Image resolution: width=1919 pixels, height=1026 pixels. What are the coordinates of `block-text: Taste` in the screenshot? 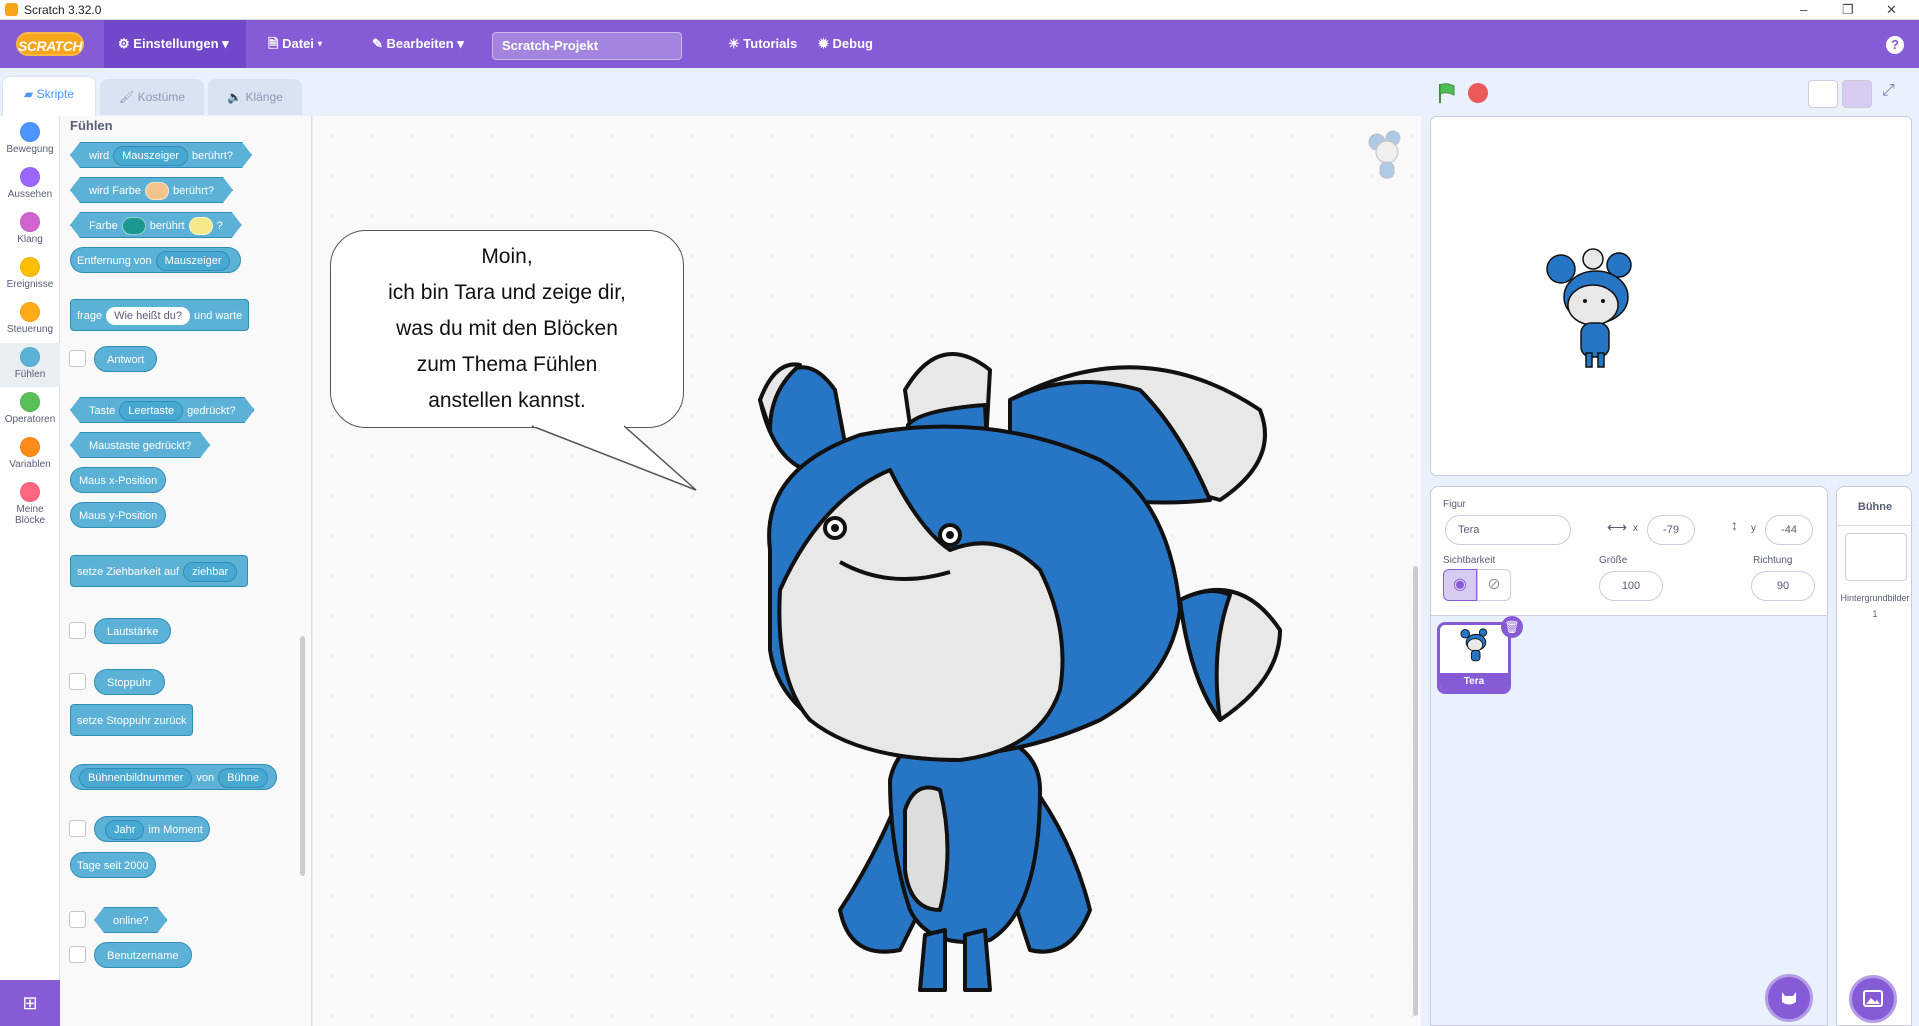 It's located at (102, 411).